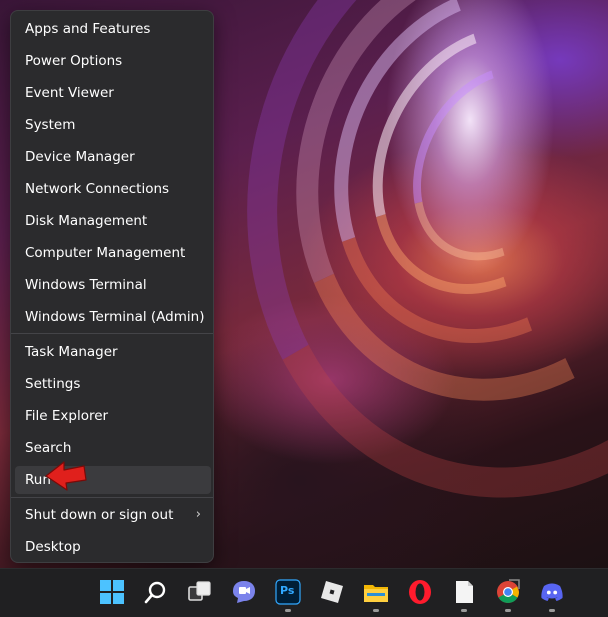 Image resolution: width=608 pixels, height=617 pixels. What do you see at coordinates (113, 93) in the screenshot?
I see `menu-item-event-viewer: Event Viewer` at bounding box center [113, 93].